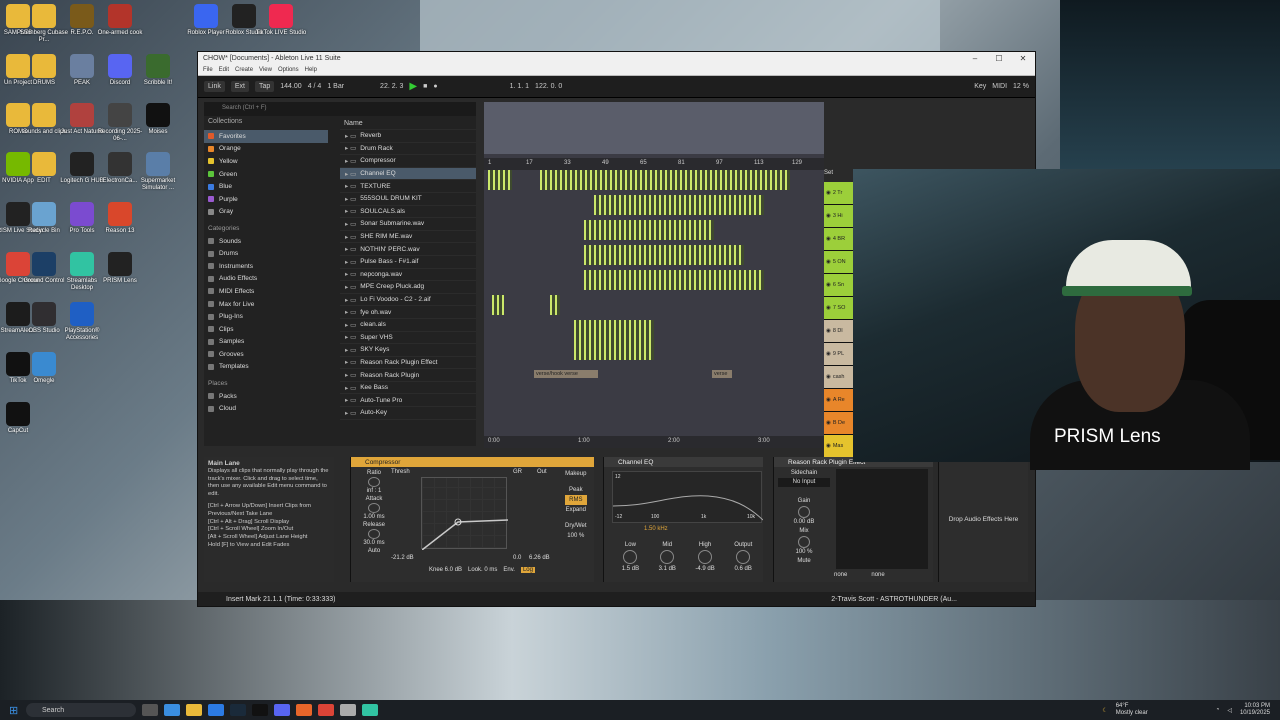 This screenshot has height=720, width=1280. Describe the element at coordinates (288, 70) in the screenshot. I see `menu-options: Options` at that location.